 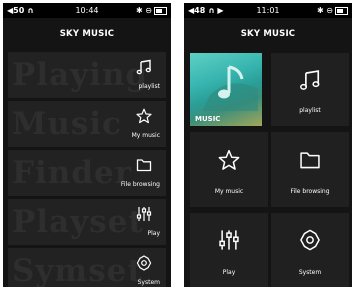 I want to click on tile-label: My music, so click(x=229, y=191).